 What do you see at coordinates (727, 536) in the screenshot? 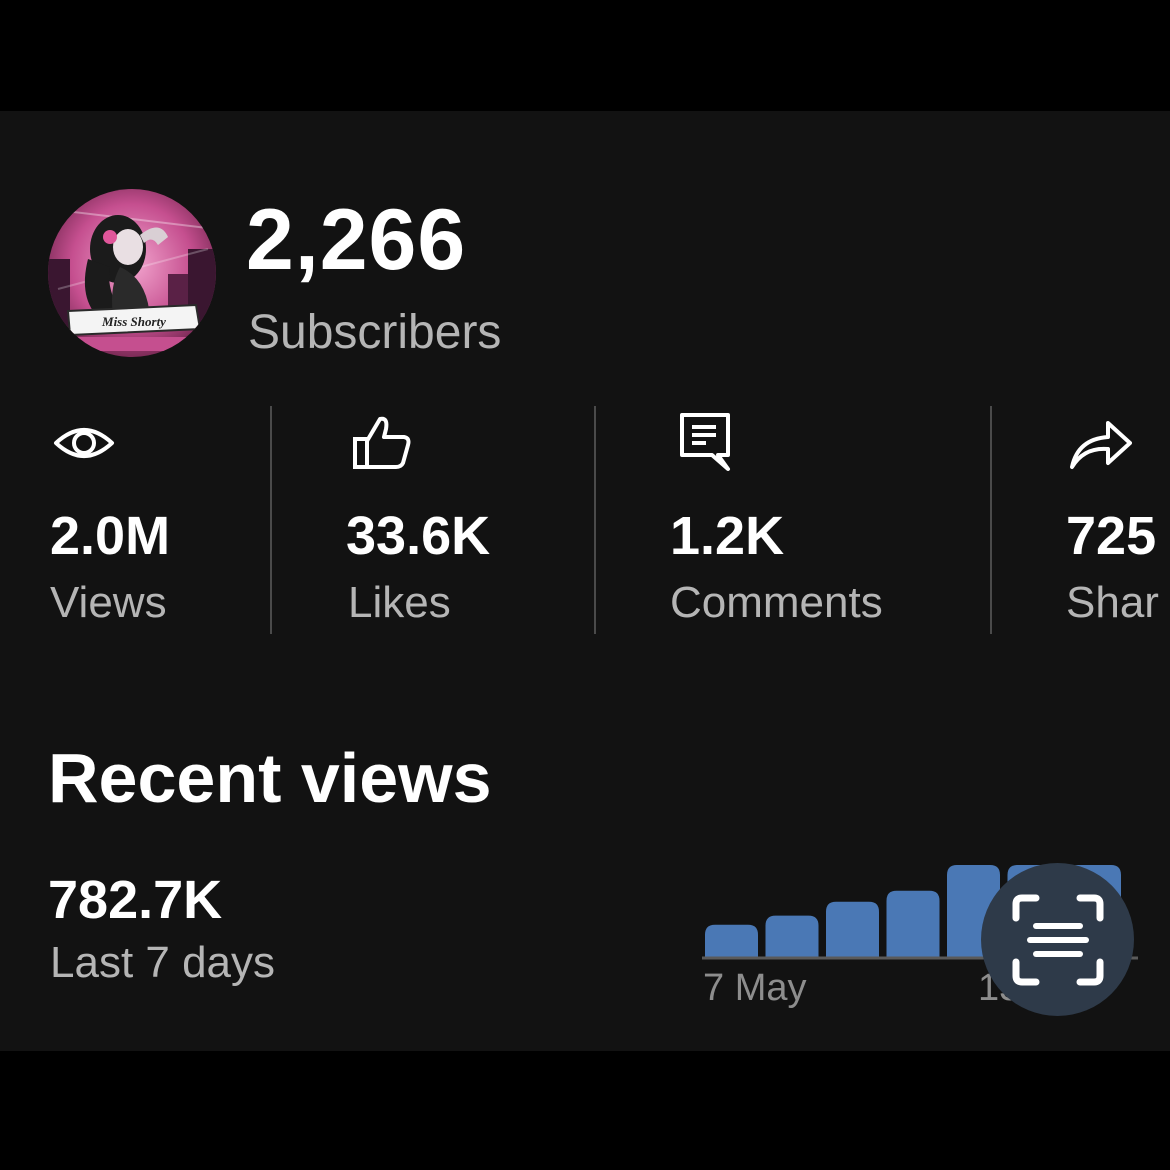
I see `comments-value: 1.2K` at bounding box center [727, 536].